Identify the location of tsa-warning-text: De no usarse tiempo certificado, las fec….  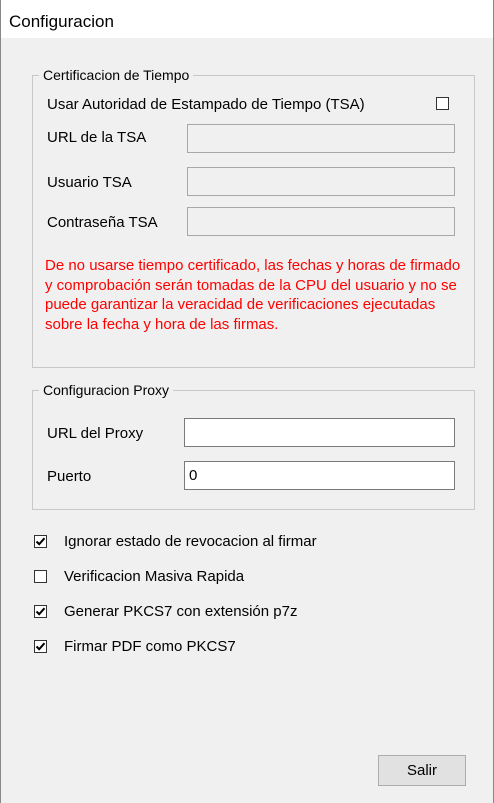
(253, 295).